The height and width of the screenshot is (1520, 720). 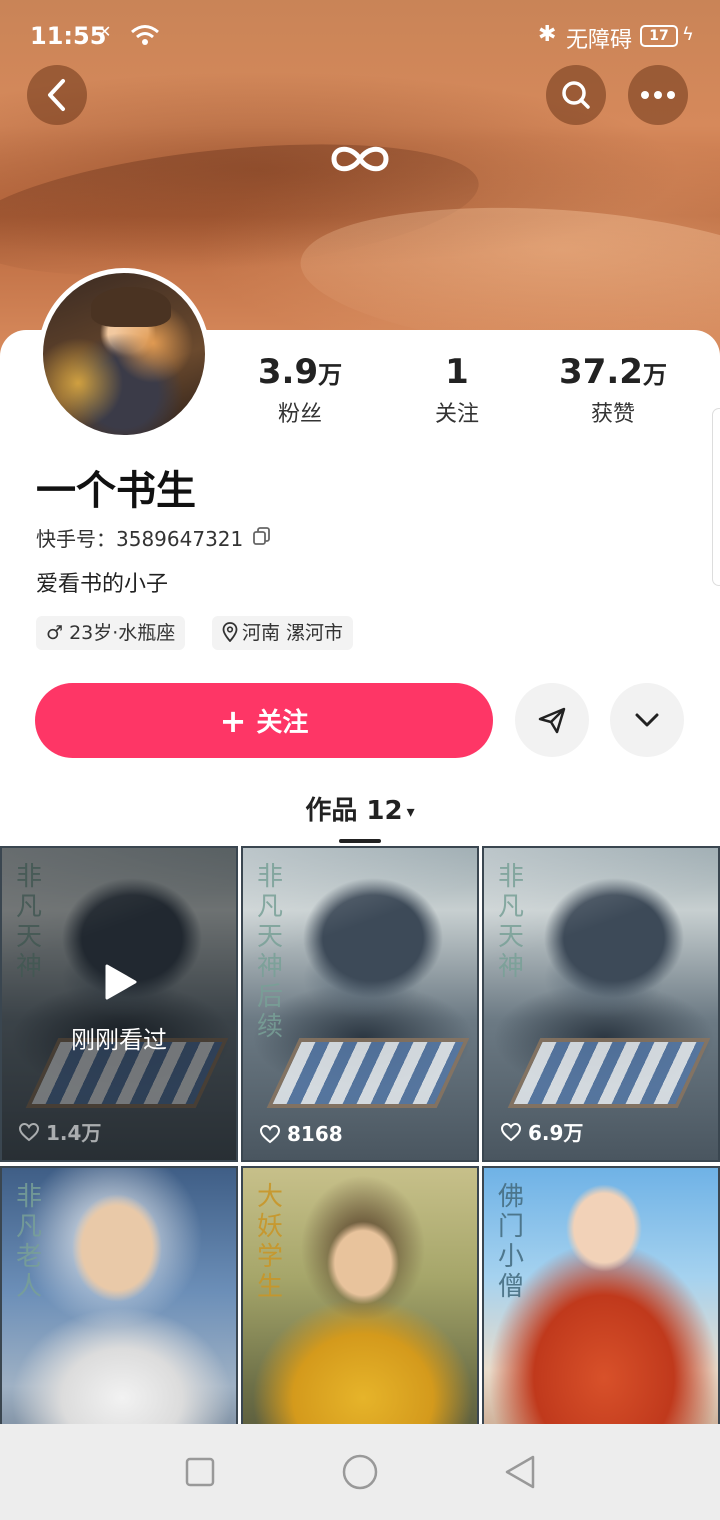 I want to click on tag-age: ♂ 23岁·水瓶座, so click(x=111, y=633).